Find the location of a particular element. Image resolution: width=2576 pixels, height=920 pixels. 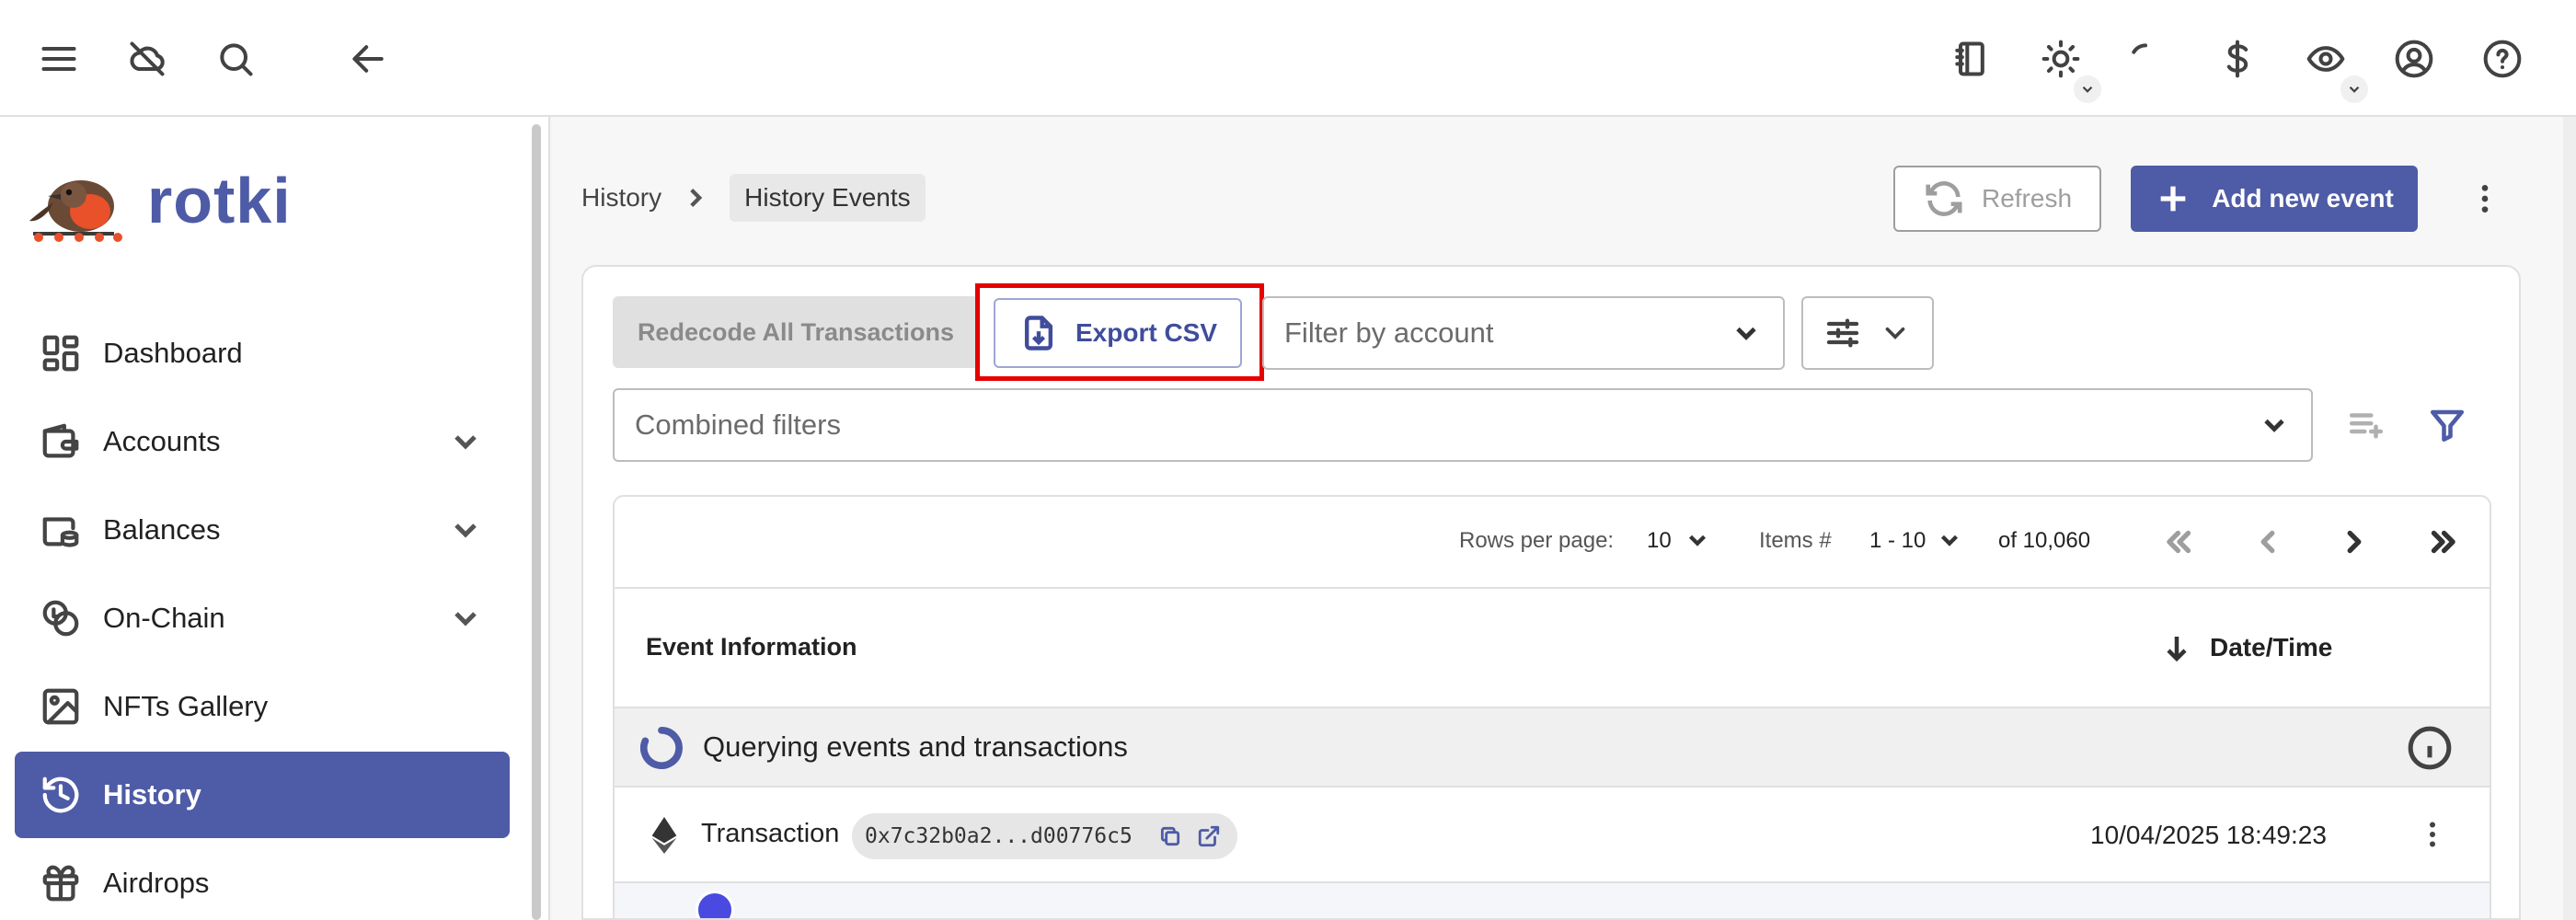

wallet-icon is located at coordinates (60, 441).